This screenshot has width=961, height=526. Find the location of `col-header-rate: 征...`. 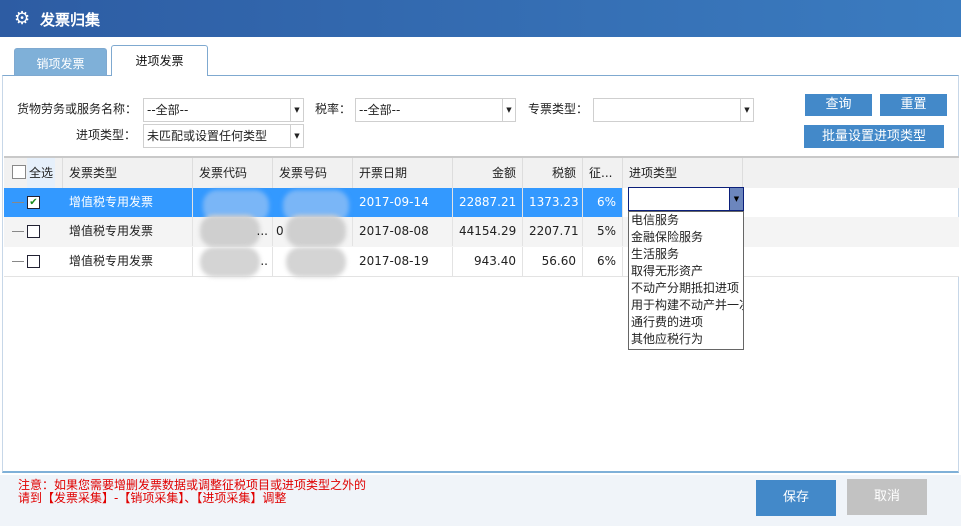

col-header-rate: 征... is located at coordinates (603, 173).